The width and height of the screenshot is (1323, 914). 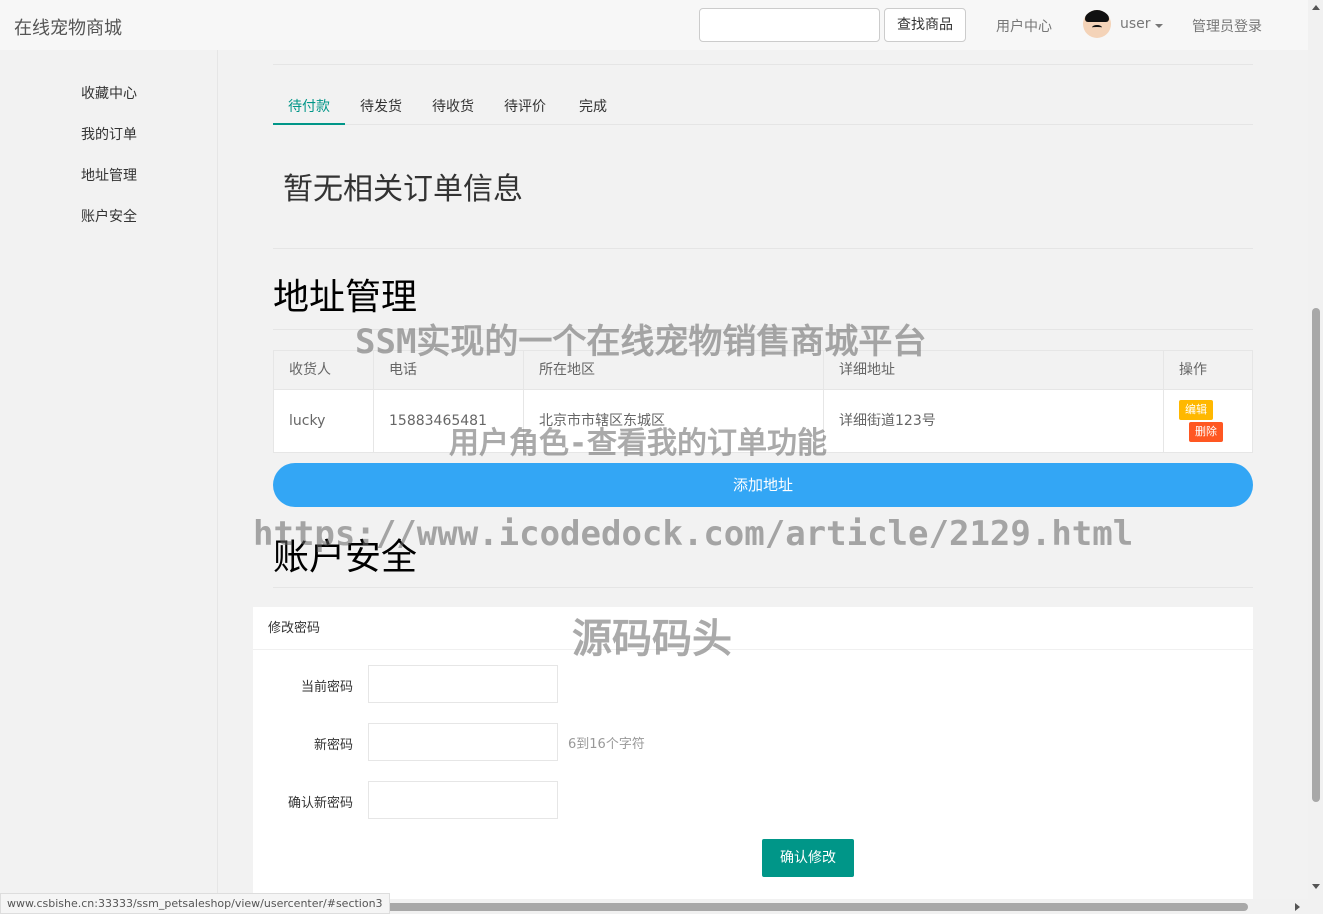 What do you see at coordinates (453, 106) in the screenshot?
I see `tab-pending-receipt: 待收货` at bounding box center [453, 106].